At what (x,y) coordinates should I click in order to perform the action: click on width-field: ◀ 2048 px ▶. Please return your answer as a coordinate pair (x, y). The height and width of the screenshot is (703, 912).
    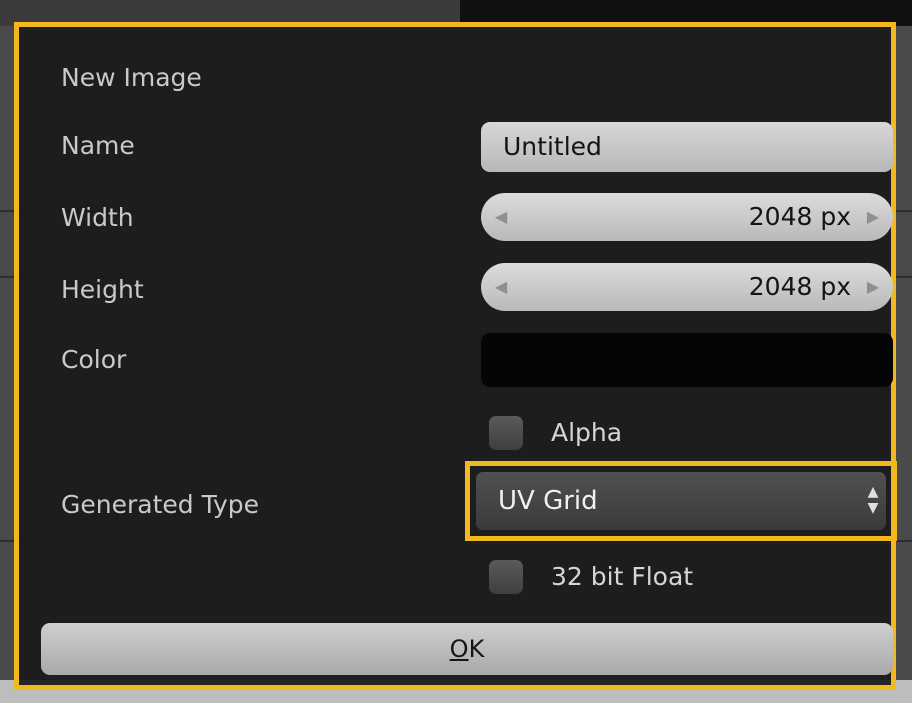
    Looking at the image, I should click on (687, 217).